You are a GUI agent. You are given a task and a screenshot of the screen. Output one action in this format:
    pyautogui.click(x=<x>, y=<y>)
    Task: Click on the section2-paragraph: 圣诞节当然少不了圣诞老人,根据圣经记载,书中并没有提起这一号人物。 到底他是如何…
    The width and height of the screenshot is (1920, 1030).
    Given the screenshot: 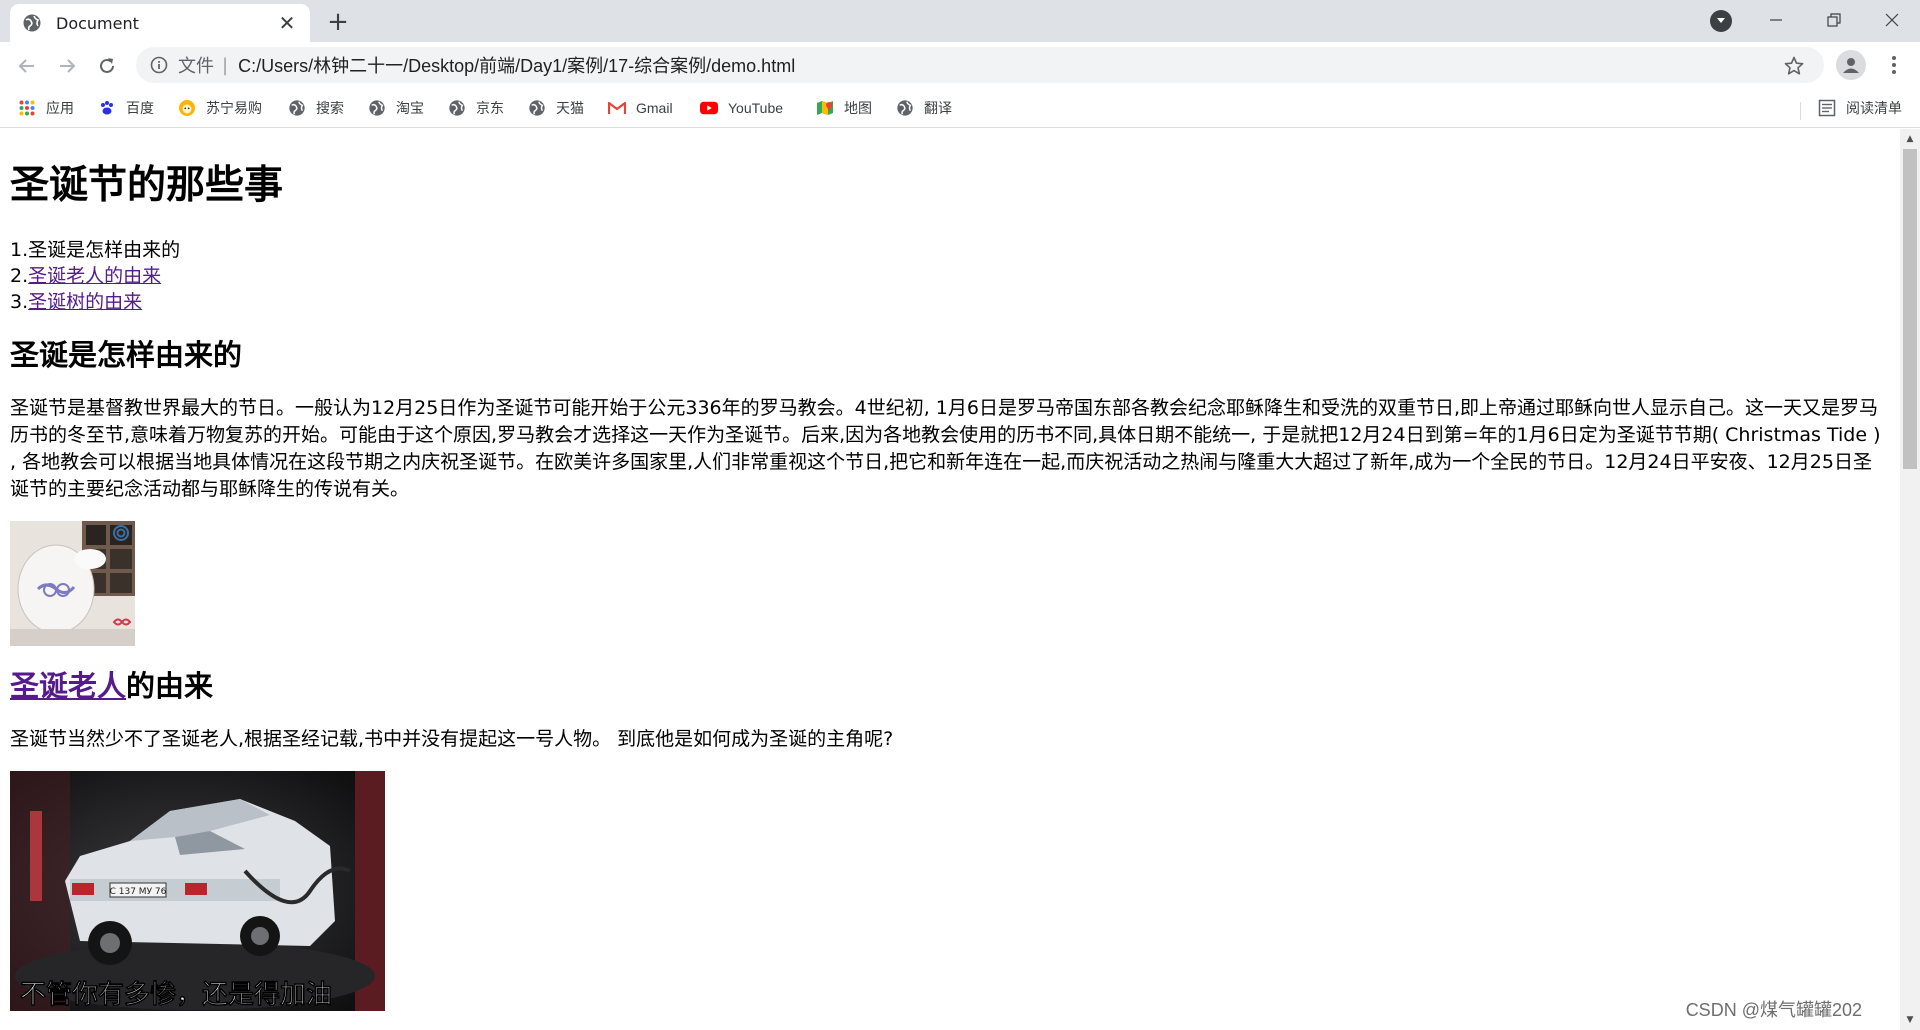 What is the action you would take?
    pyautogui.click(x=452, y=739)
    